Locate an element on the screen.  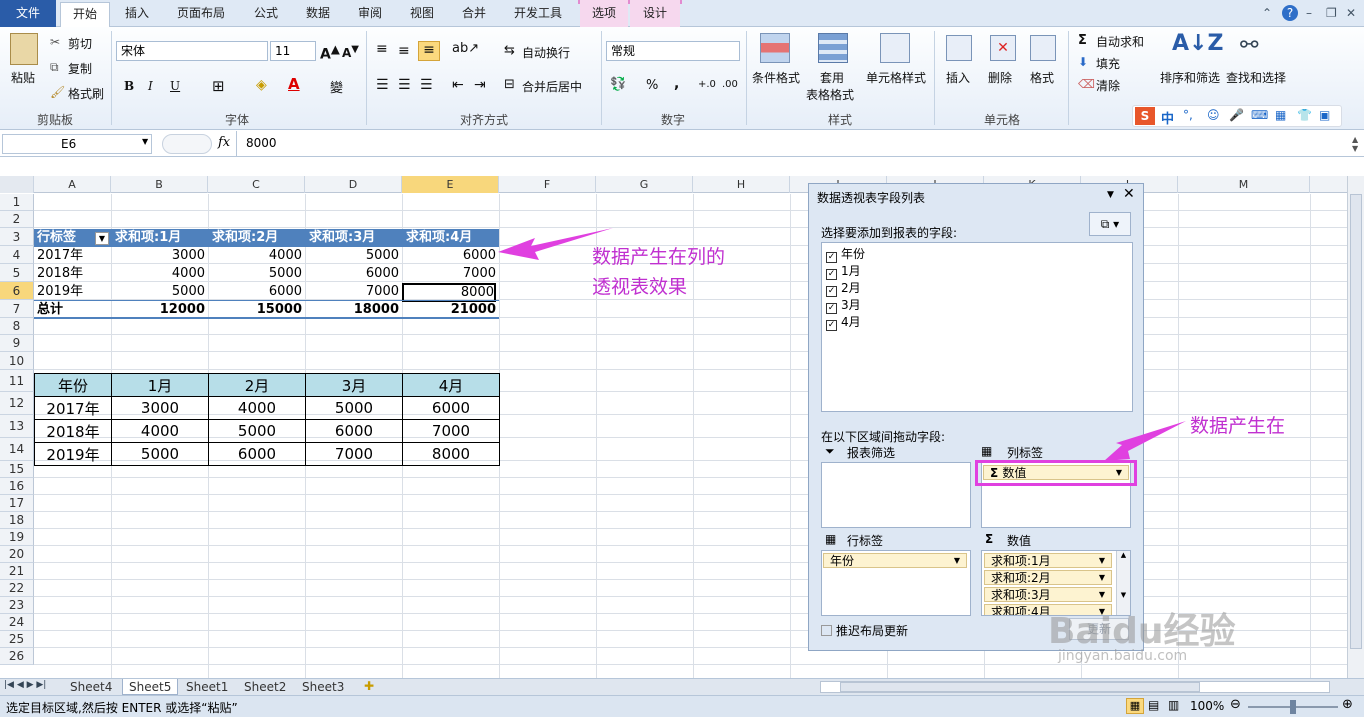
emoji-icon: ☺ is located at coordinates (1213, 115).